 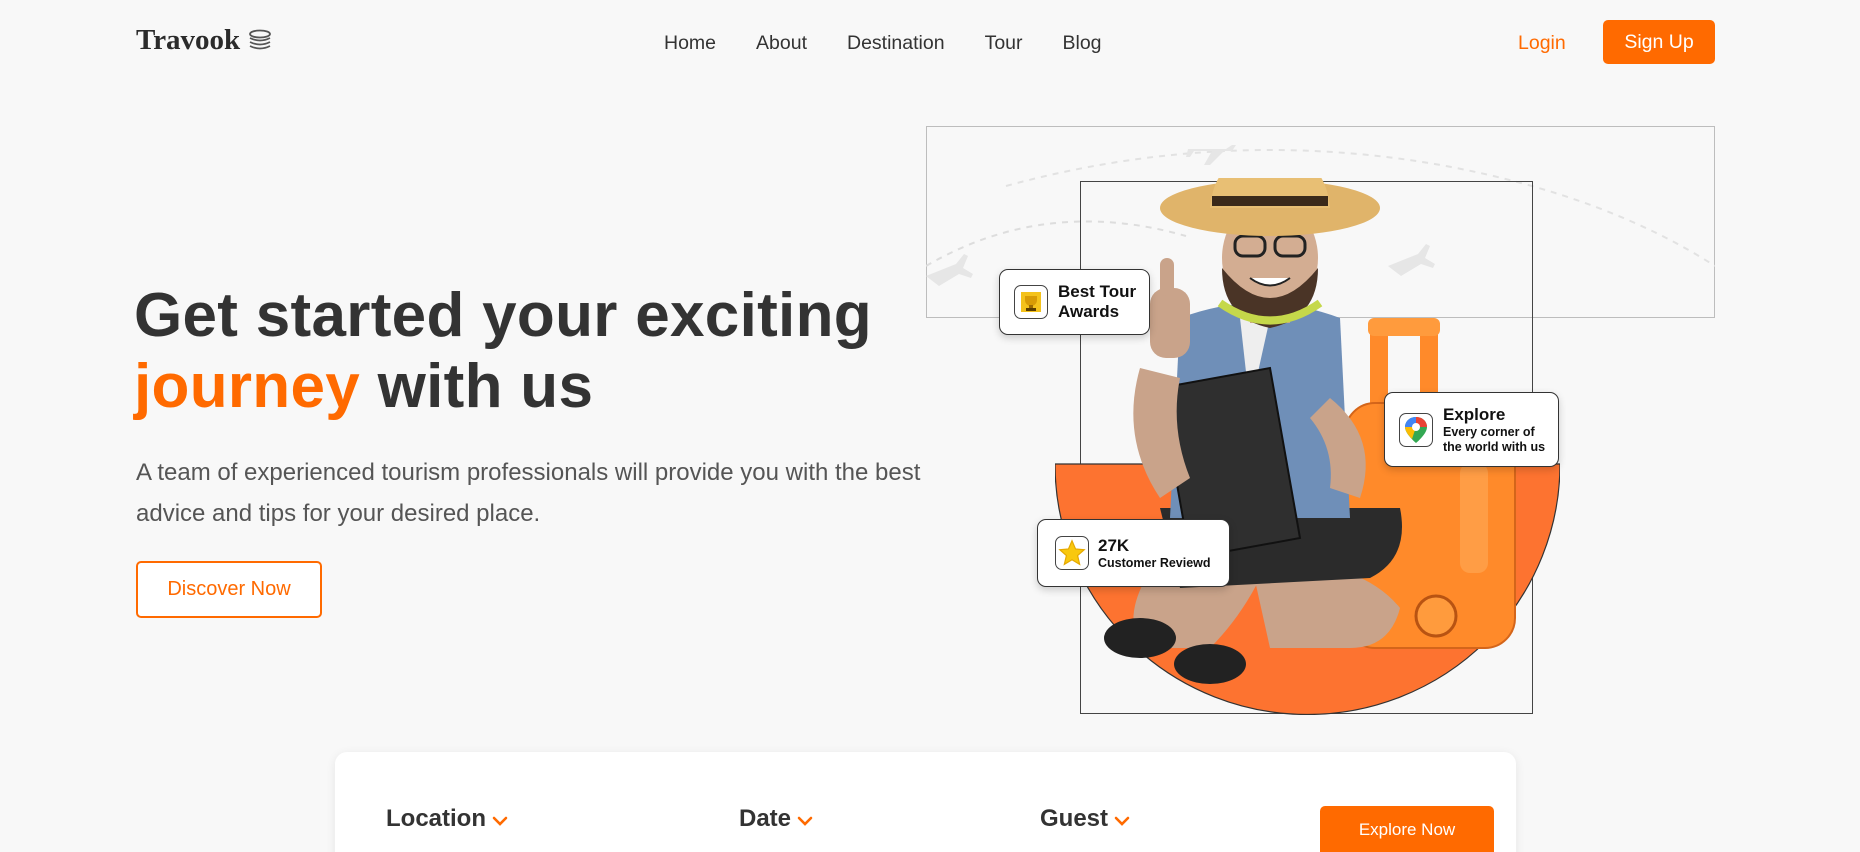 I want to click on nav-item-blog: Blog, so click(x=1082, y=43).